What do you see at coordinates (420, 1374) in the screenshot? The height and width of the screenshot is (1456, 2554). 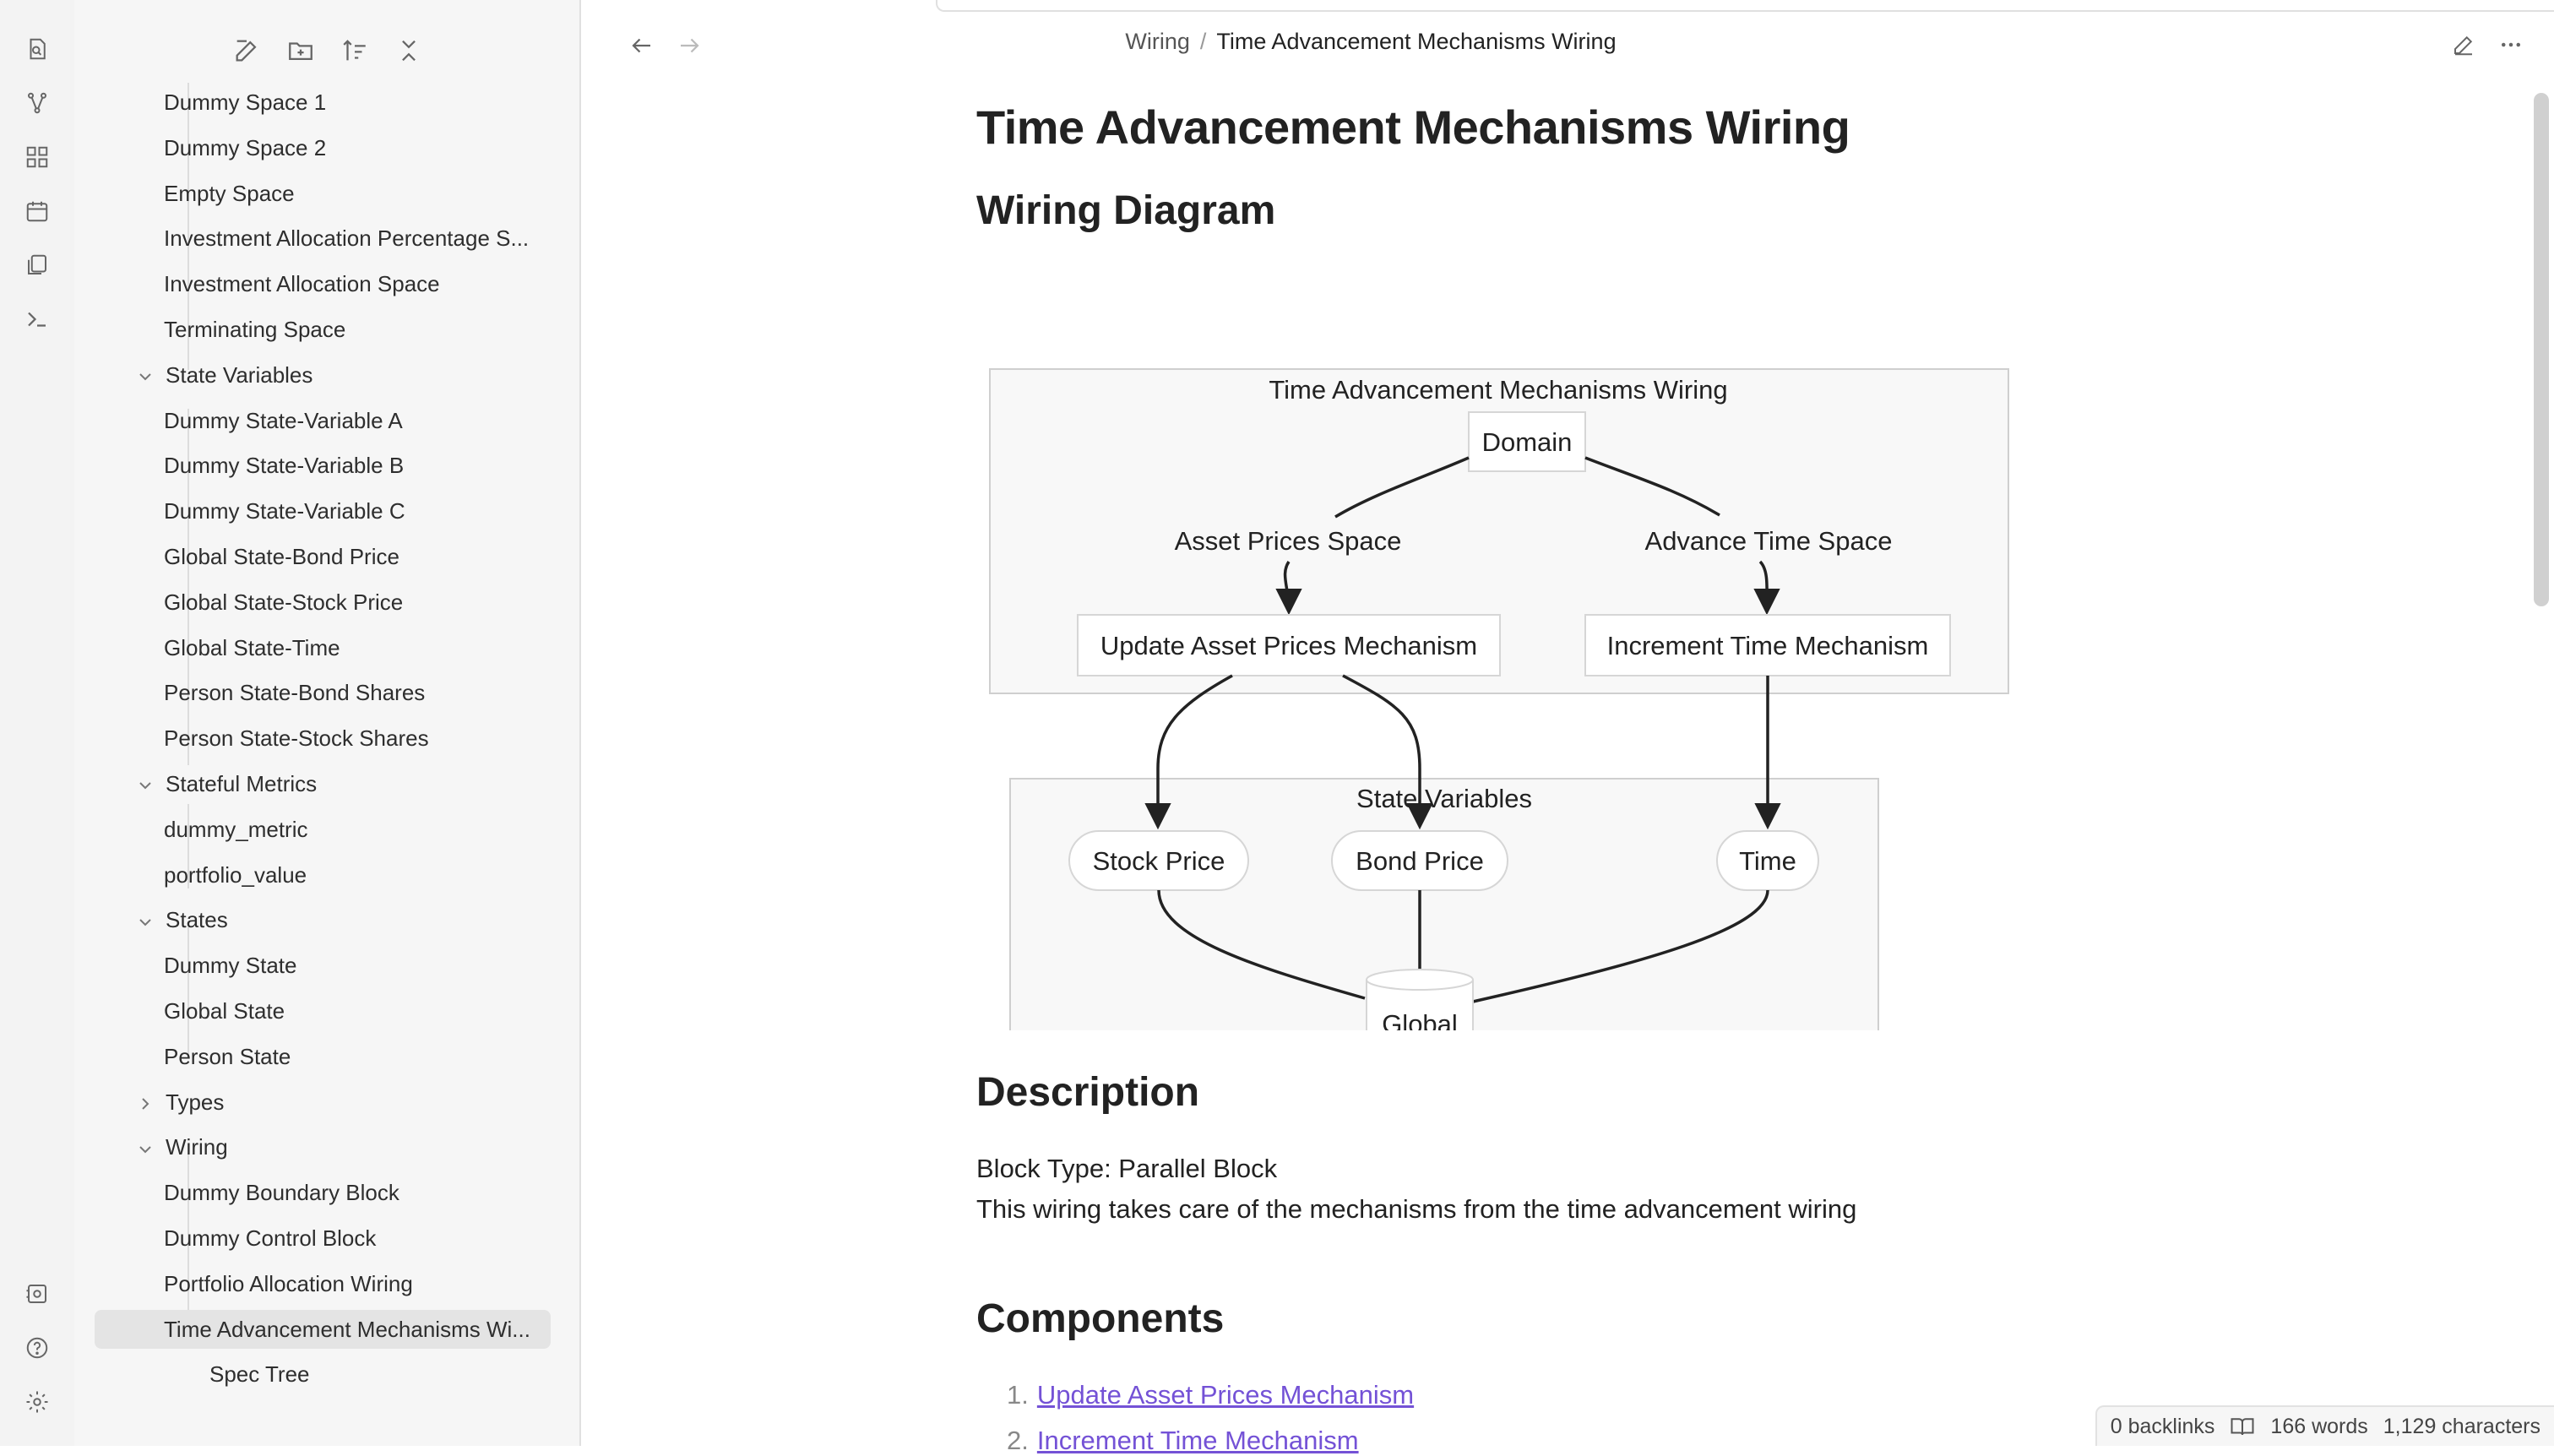 I see `tree-item: Spec Tree` at bounding box center [420, 1374].